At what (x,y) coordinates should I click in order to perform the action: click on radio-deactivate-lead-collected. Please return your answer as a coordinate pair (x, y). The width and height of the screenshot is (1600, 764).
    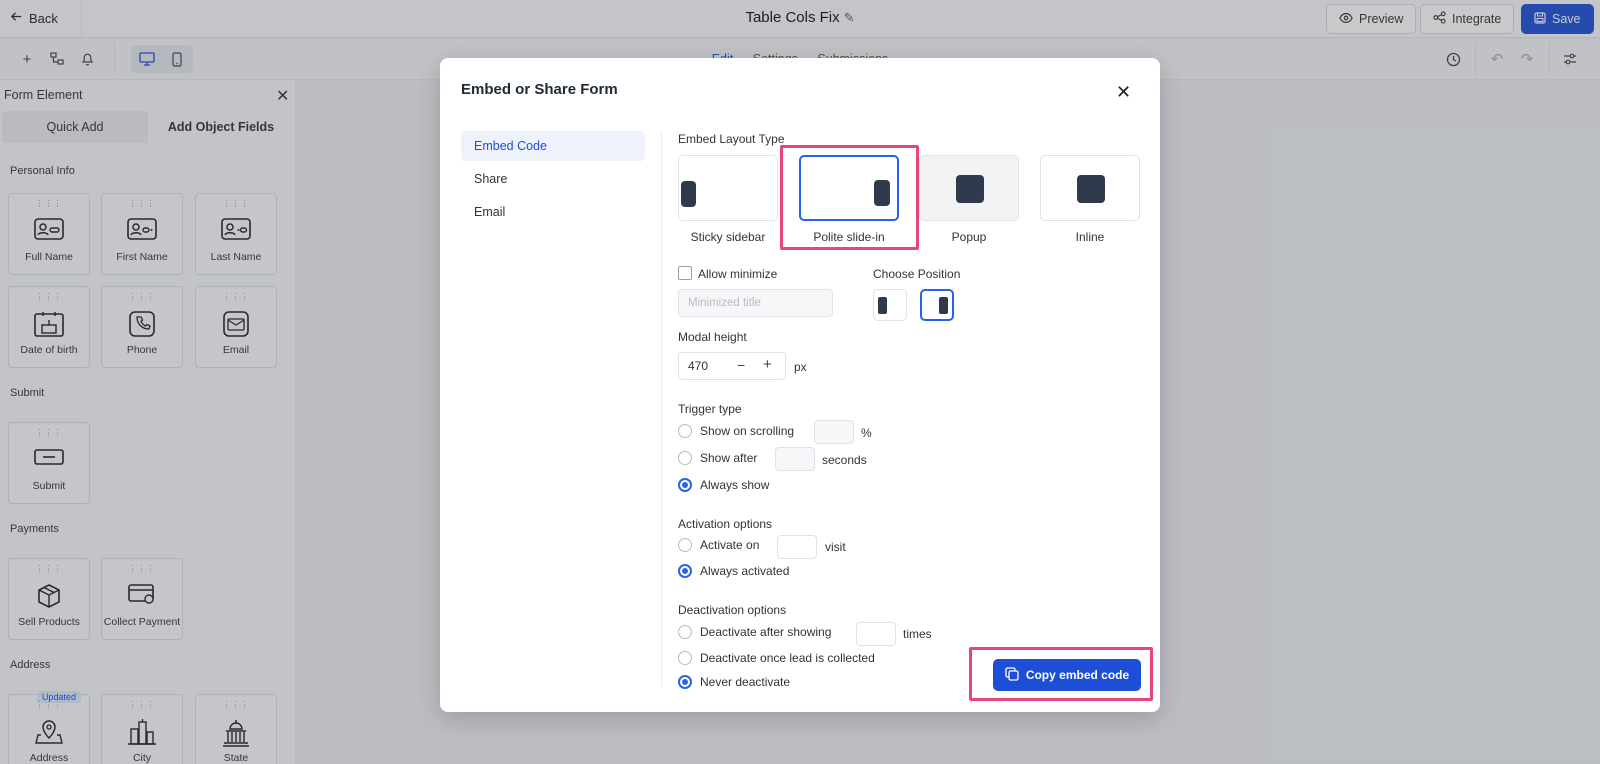
    Looking at the image, I should click on (685, 658).